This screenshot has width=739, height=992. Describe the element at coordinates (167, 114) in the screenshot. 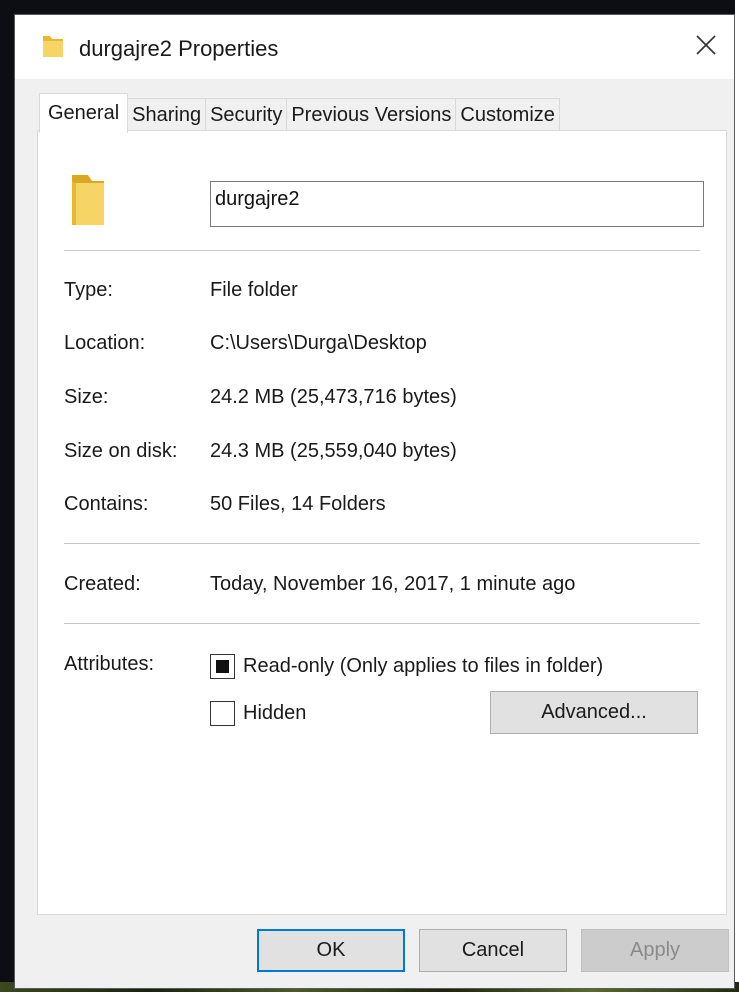

I see `tab-sharing: Sharing` at that location.